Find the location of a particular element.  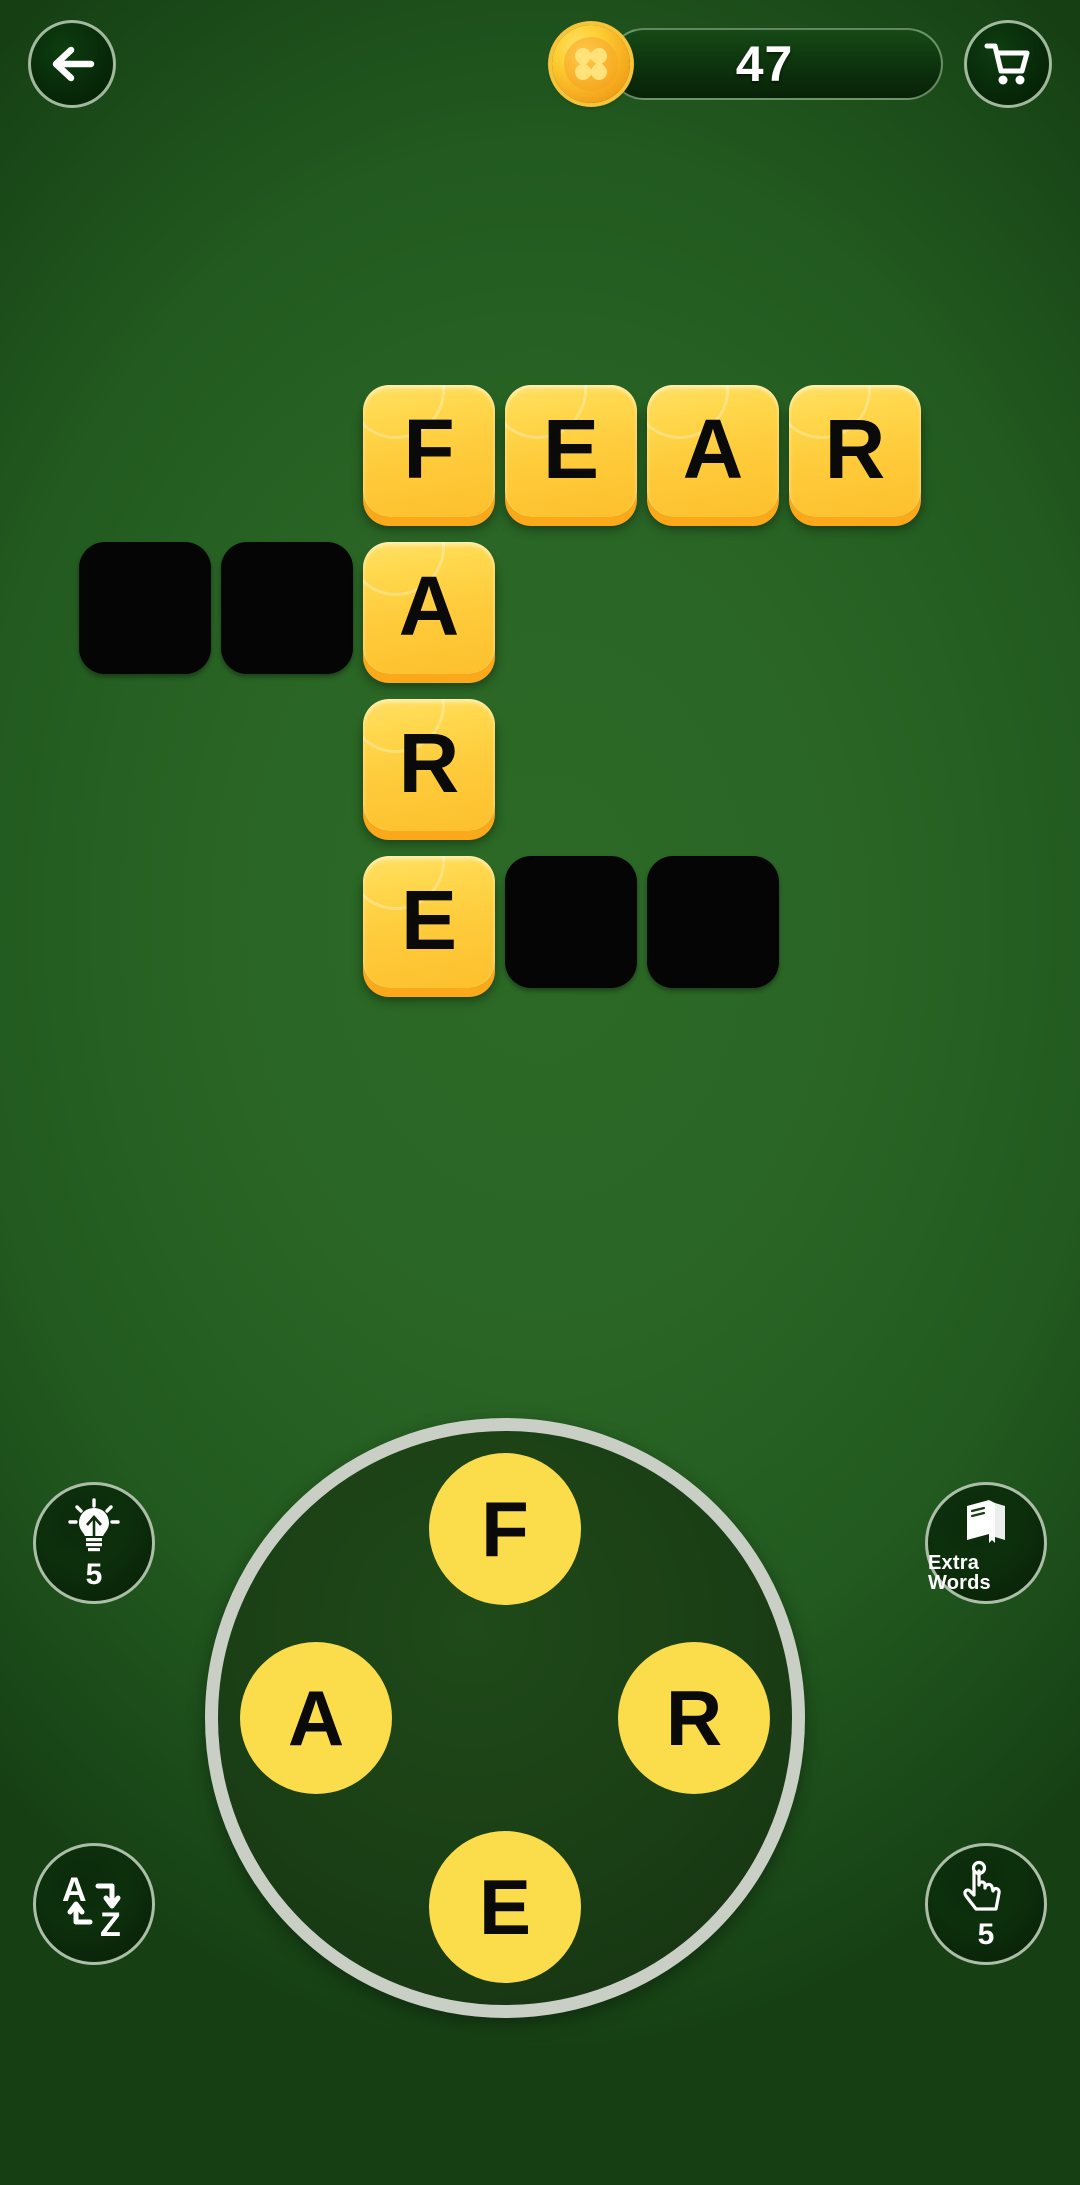

wheel-letter-r: R is located at coordinates (694, 1718).